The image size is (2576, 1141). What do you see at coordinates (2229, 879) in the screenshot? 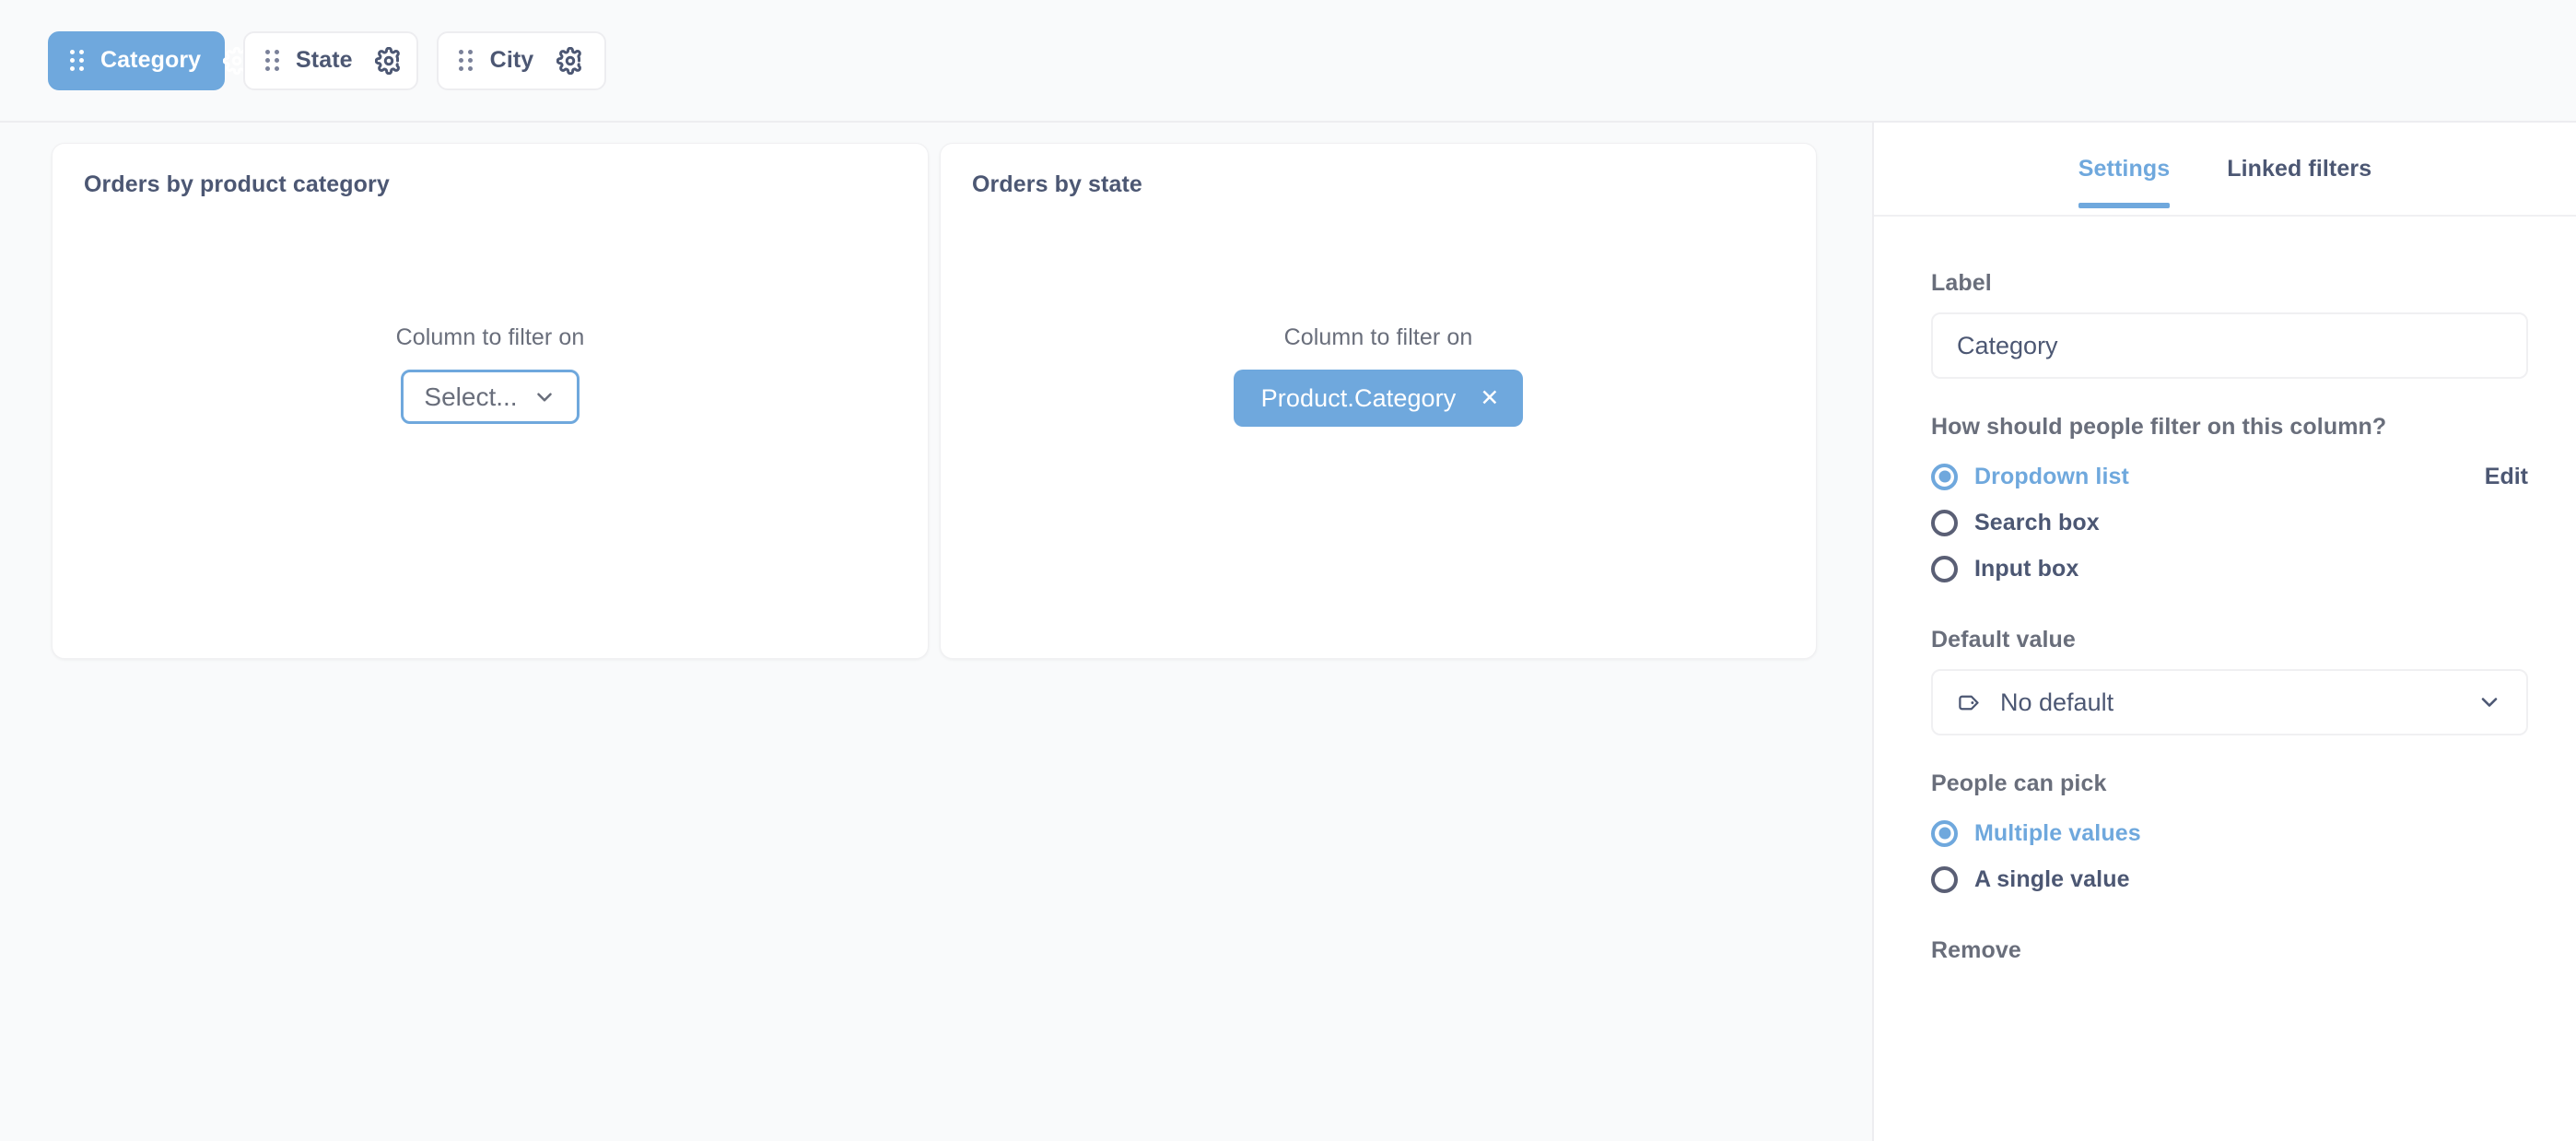
I see `radio-single-value: A single value` at bounding box center [2229, 879].